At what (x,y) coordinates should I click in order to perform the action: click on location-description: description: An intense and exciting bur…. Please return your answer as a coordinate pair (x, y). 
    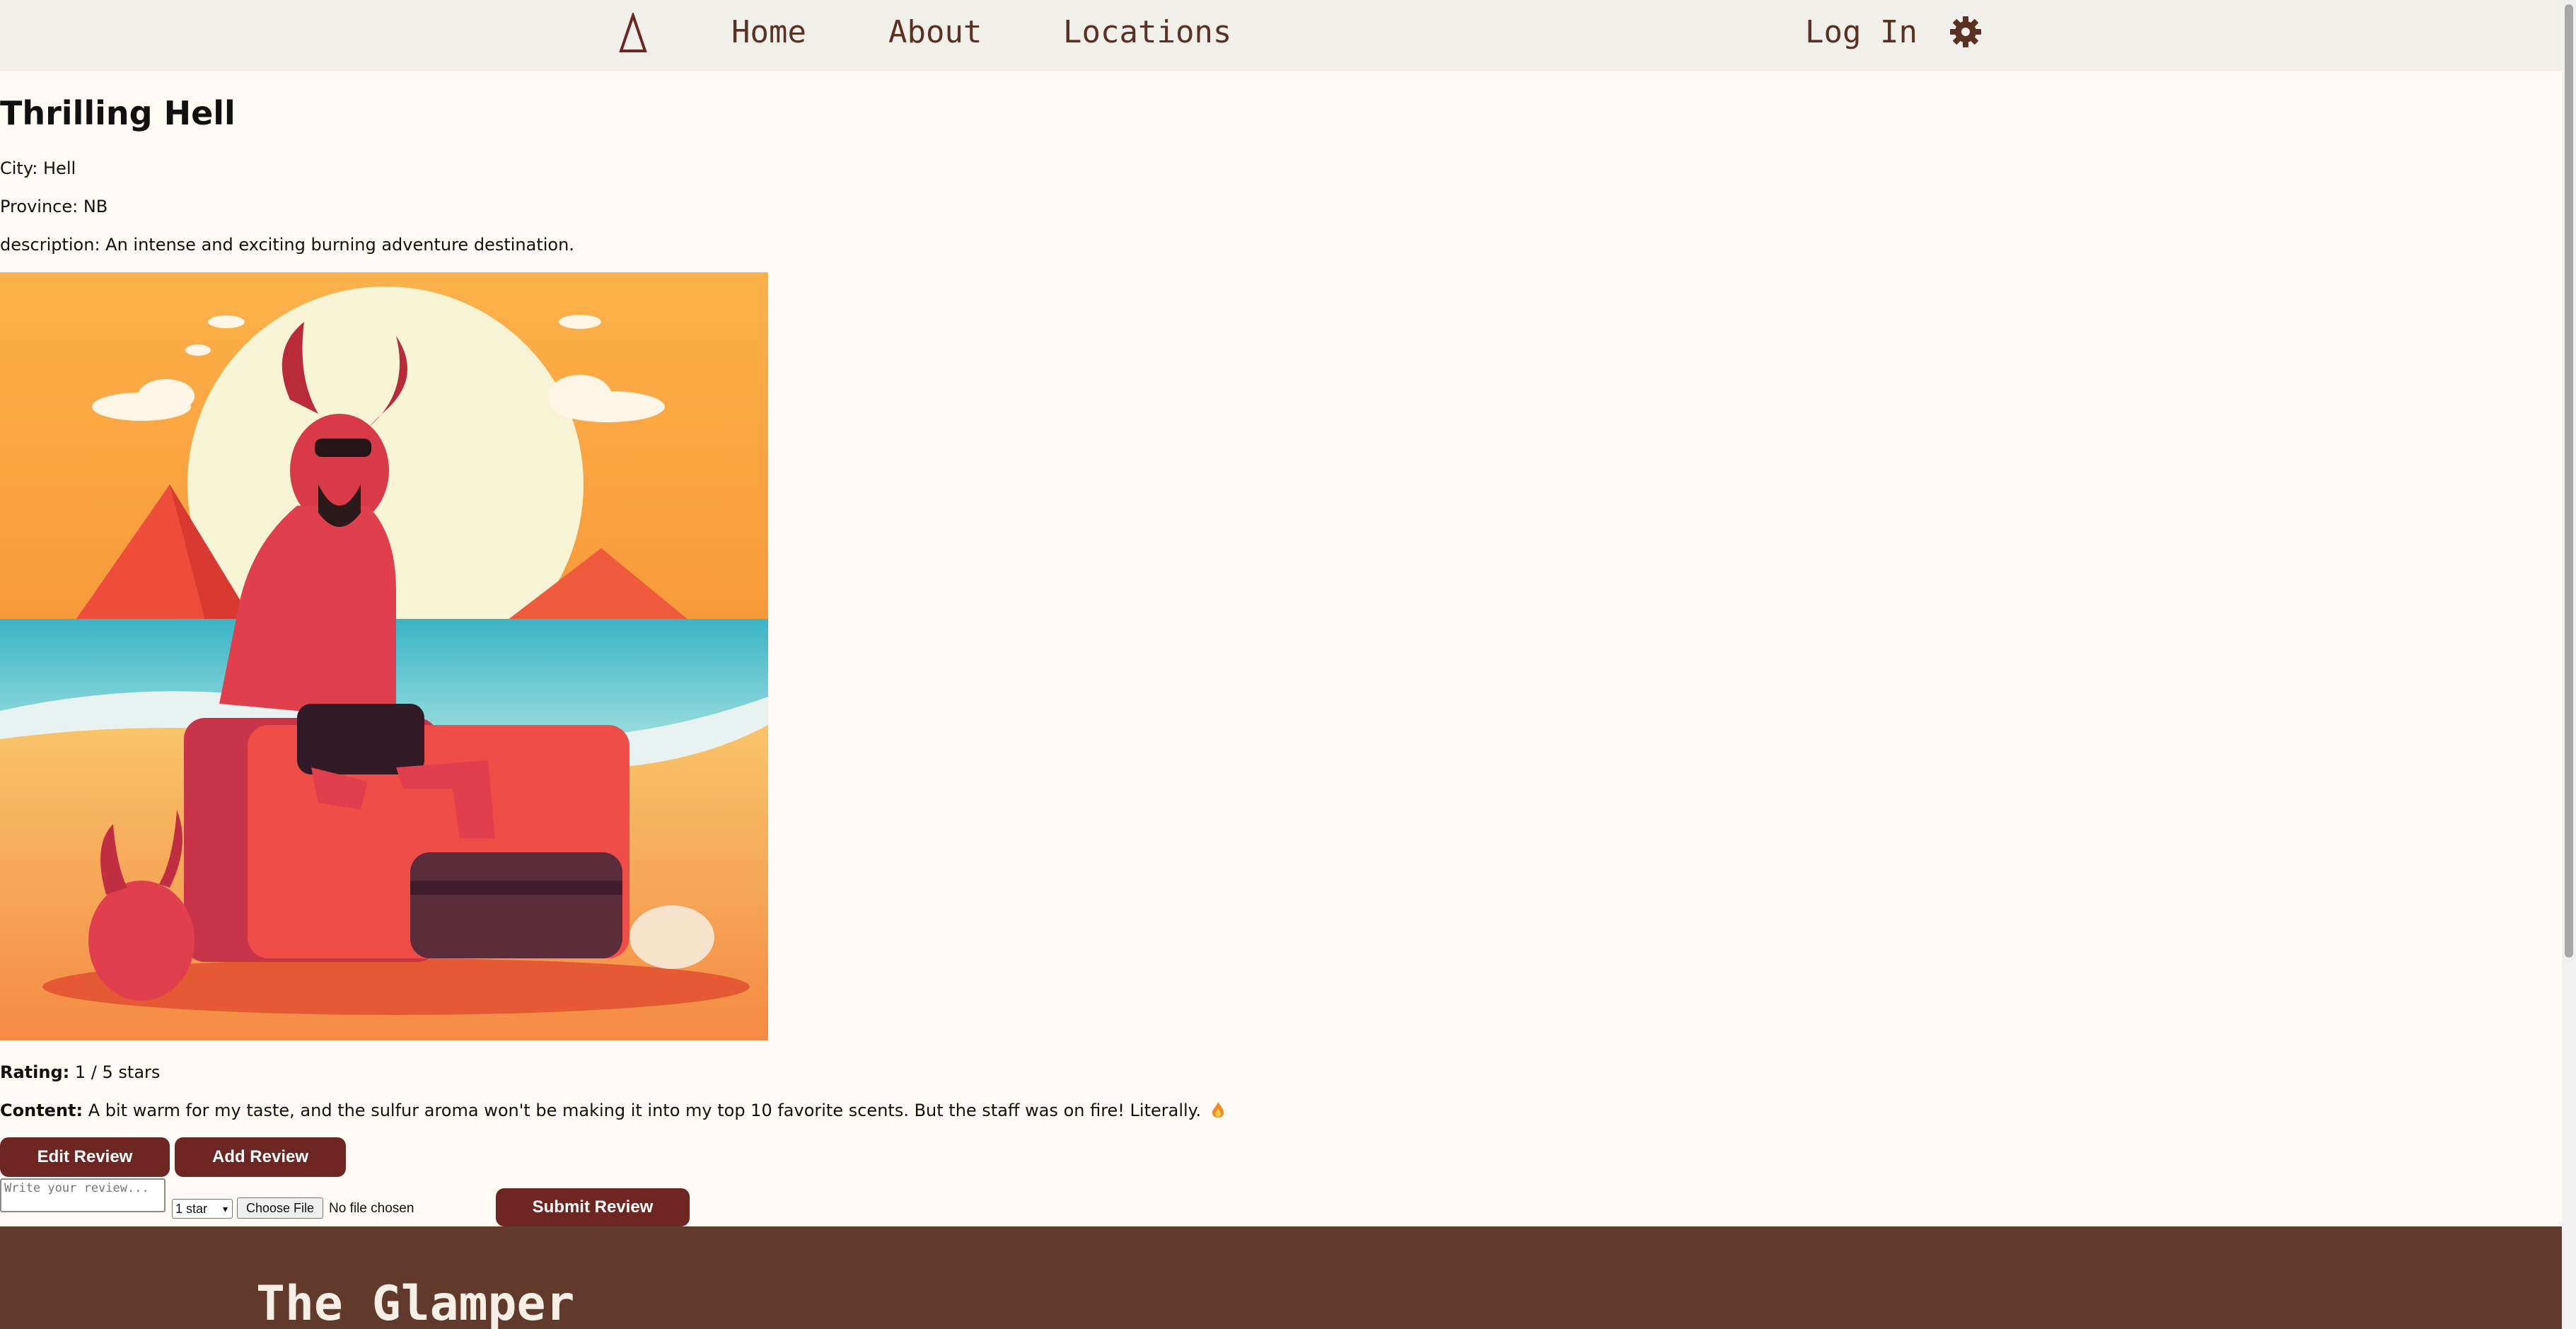
    Looking at the image, I should click on (287, 245).